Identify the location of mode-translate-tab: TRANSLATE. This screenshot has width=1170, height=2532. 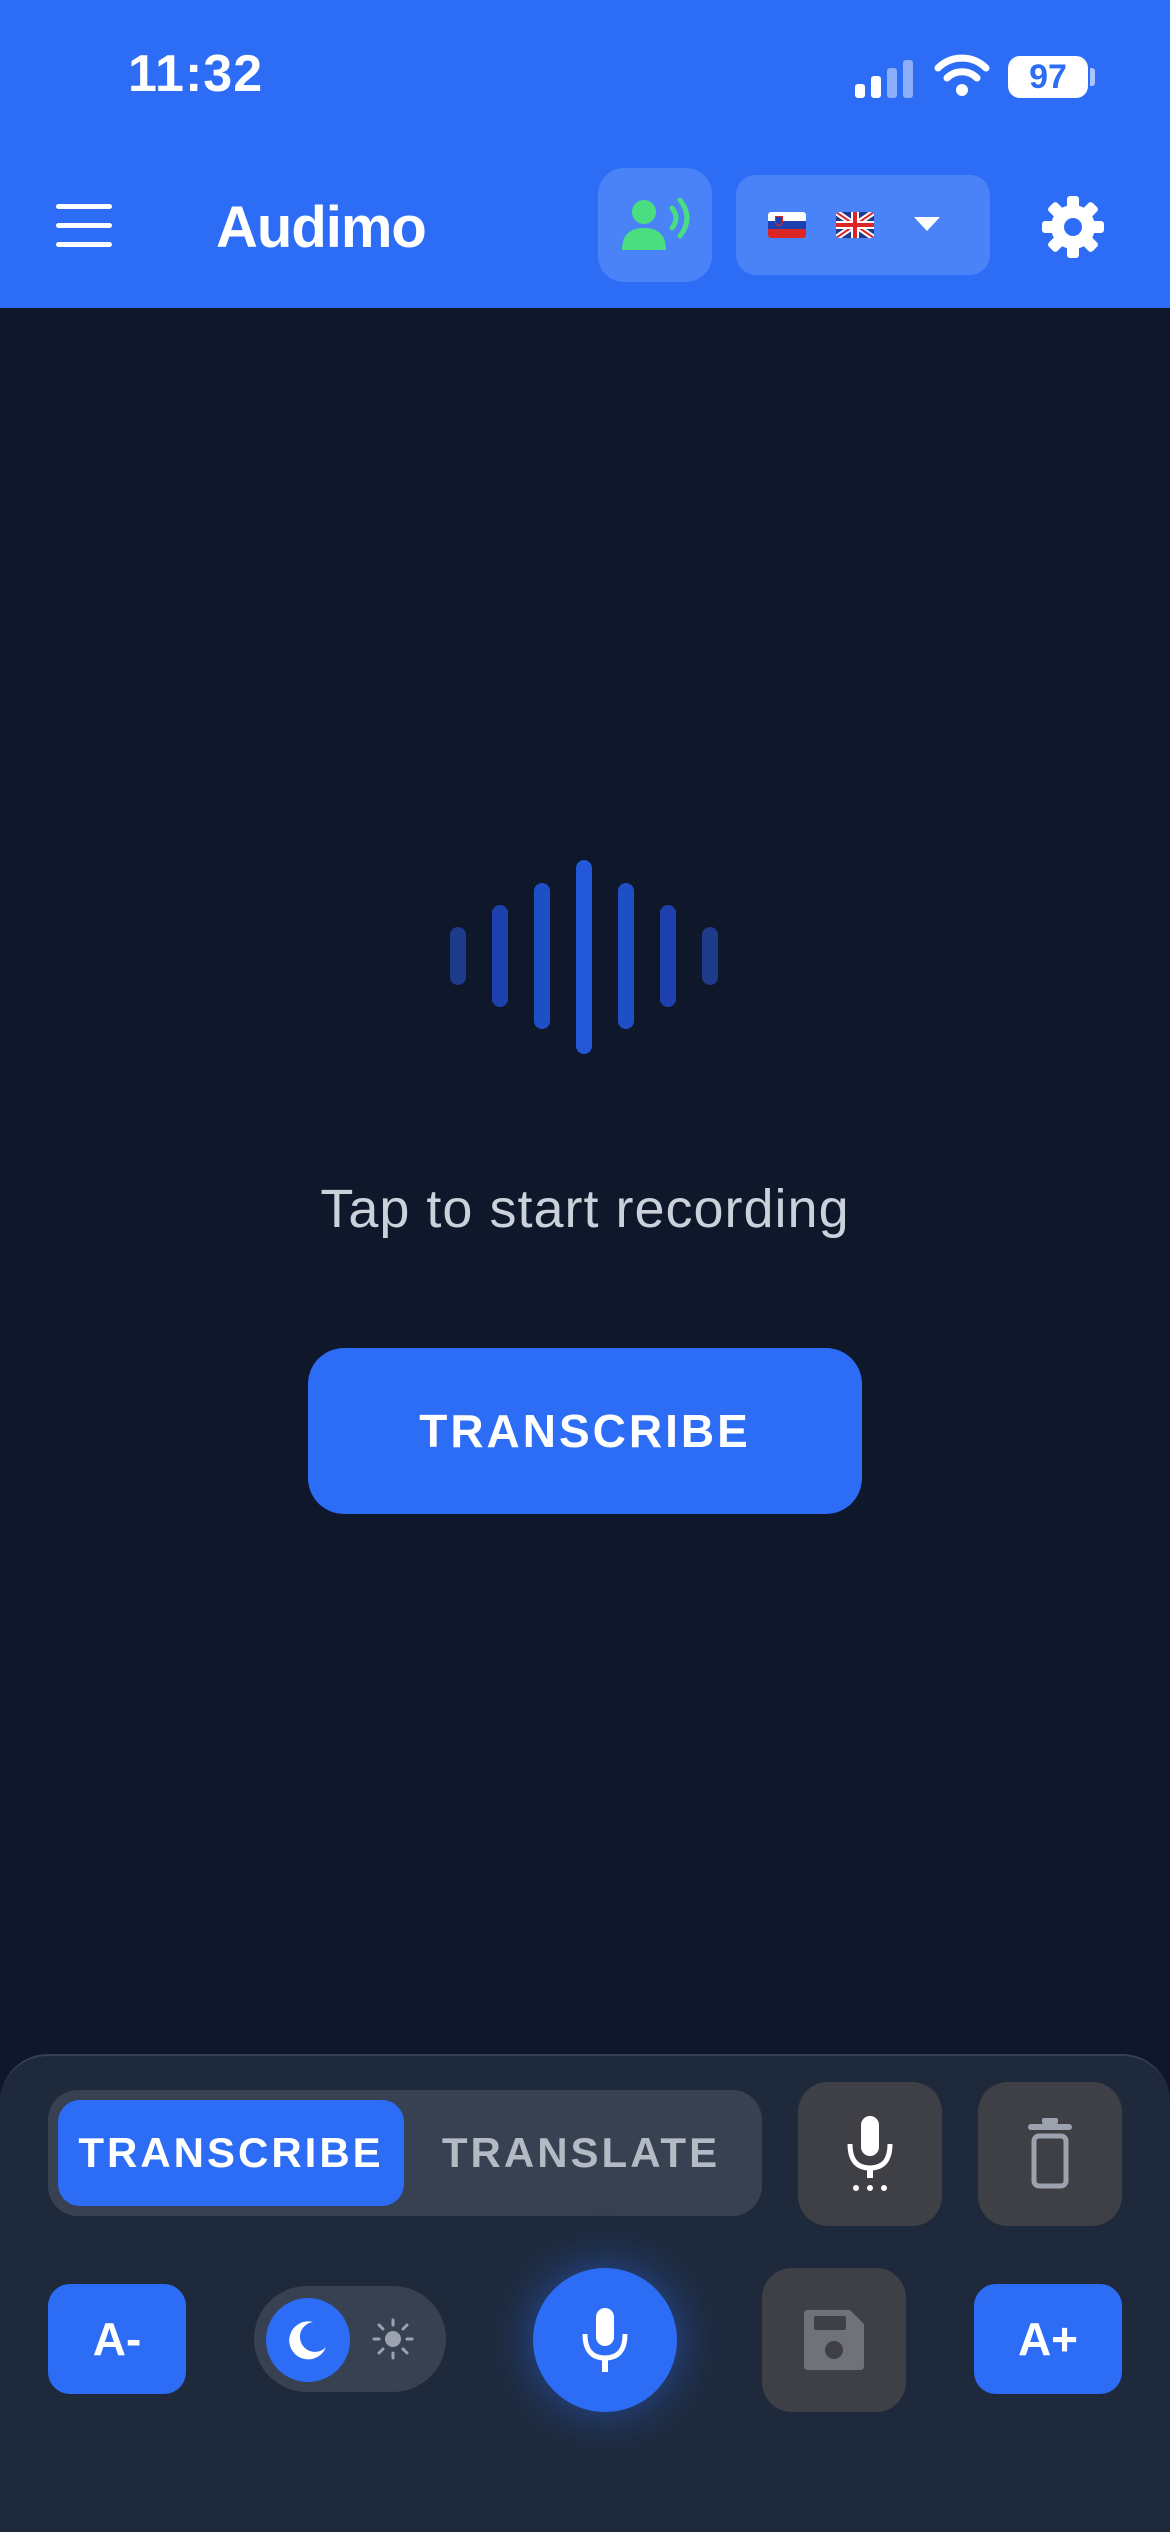
(581, 2153).